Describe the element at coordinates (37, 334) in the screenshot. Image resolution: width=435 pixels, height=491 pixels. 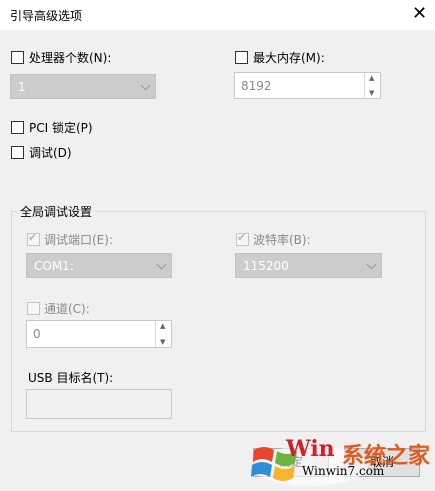
I see `channel-value: 0` at that location.